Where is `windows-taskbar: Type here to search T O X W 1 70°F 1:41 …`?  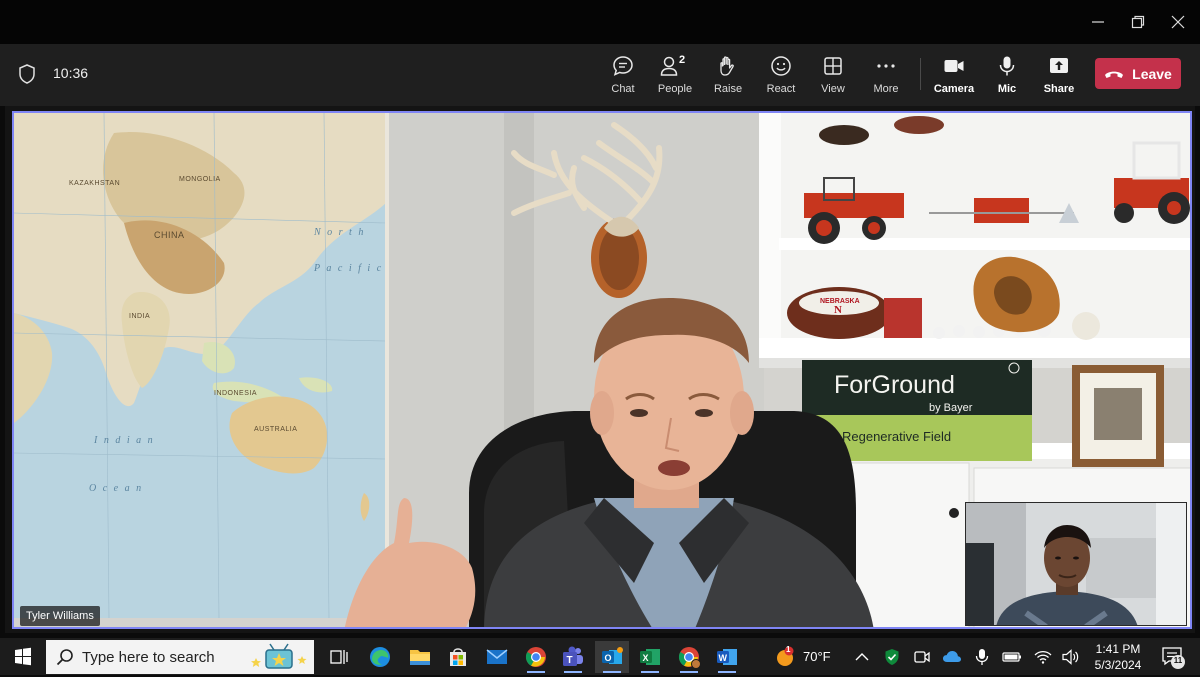 windows-taskbar: Type here to search T O X W 1 70°F 1:41 … is located at coordinates (600, 656).